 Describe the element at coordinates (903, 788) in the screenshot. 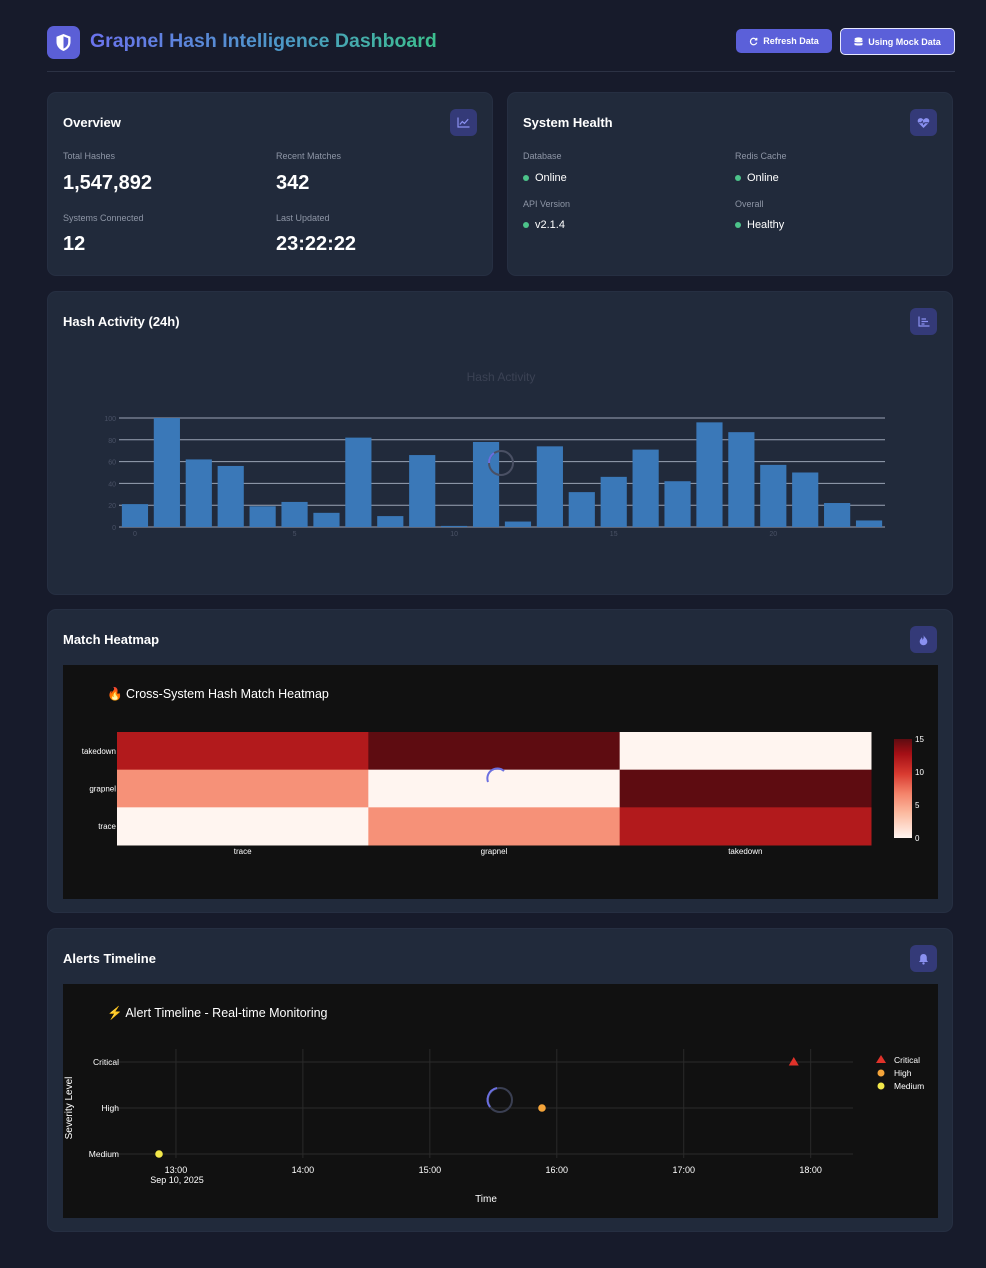

I see `heatmap-colorbar` at that location.